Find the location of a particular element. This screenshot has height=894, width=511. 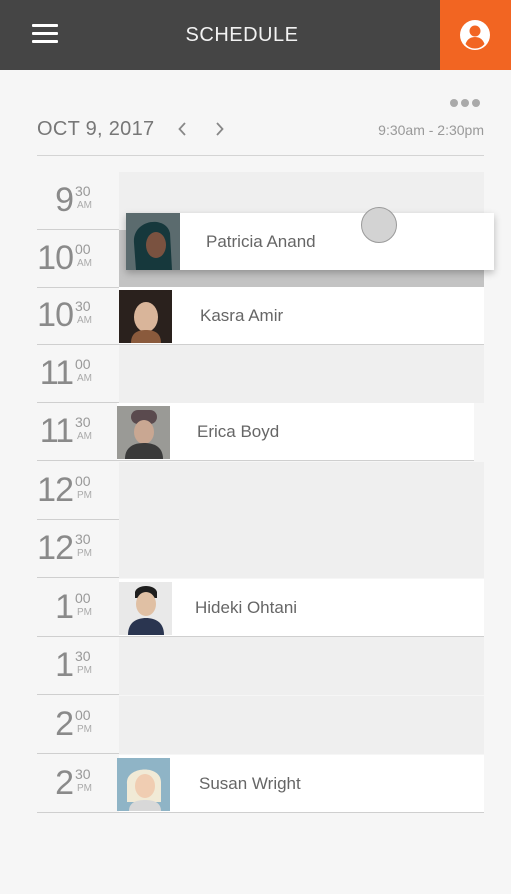

time-label: 12 30 PM is located at coordinates (78, 549).